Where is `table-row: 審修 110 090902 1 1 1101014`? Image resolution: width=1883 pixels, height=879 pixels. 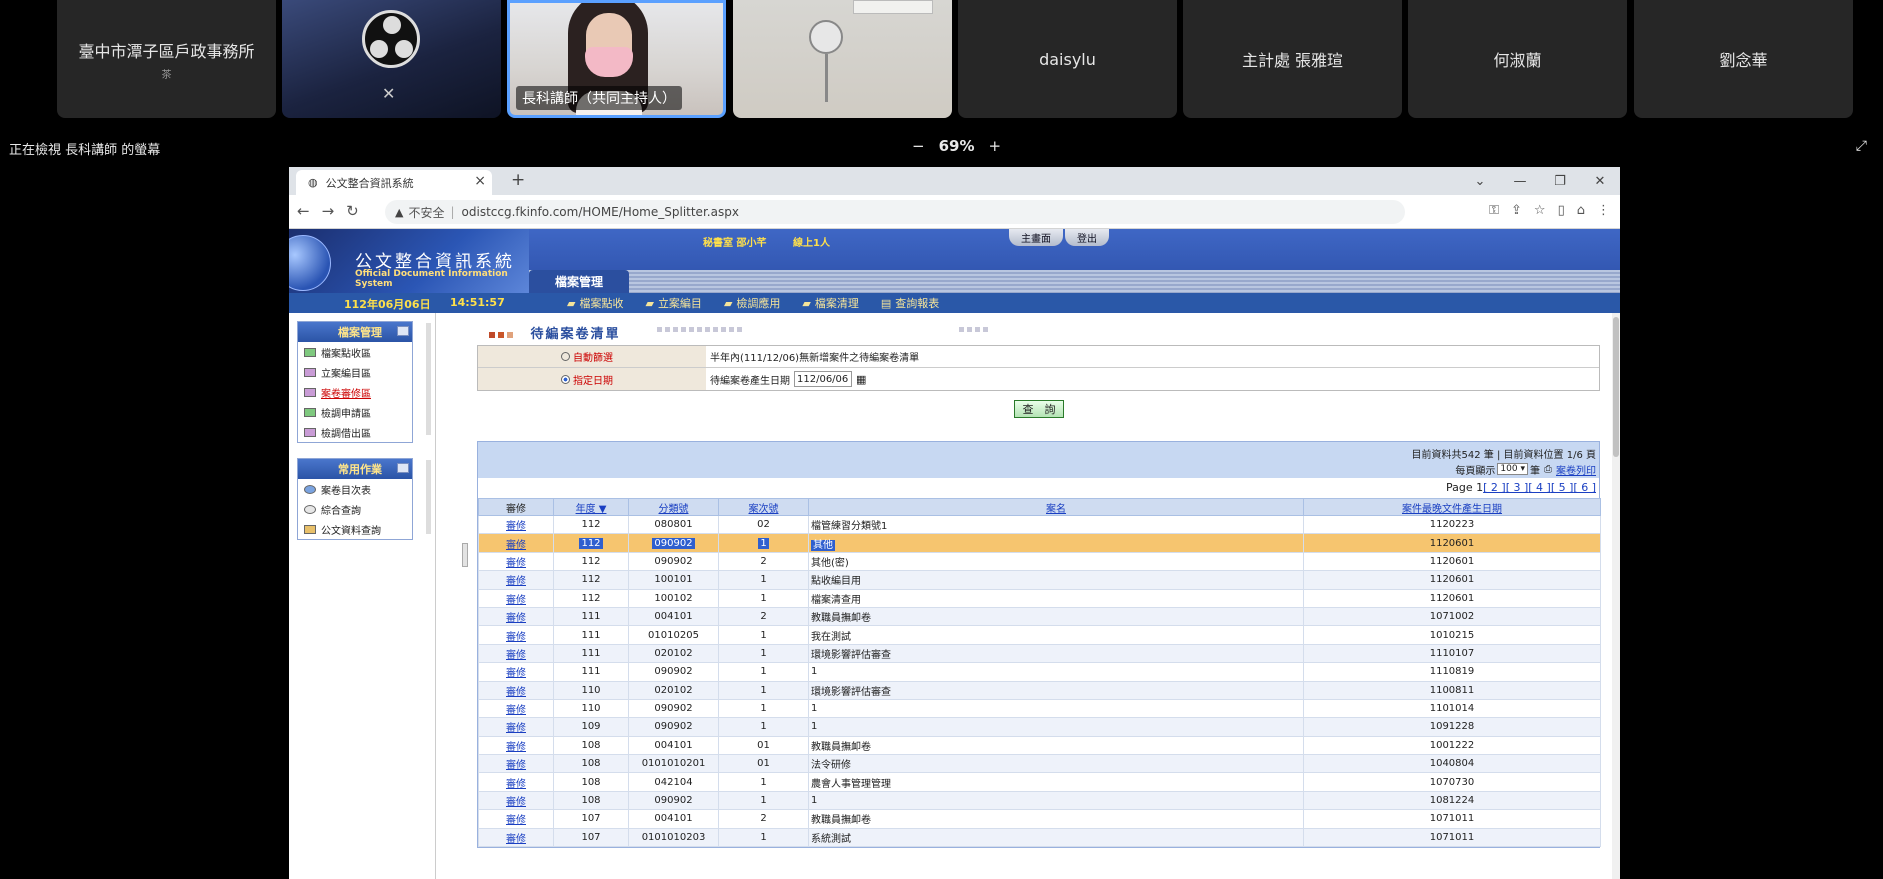
table-row: 審修 110 090902 1 1 1101014 is located at coordinates (1039, 708).